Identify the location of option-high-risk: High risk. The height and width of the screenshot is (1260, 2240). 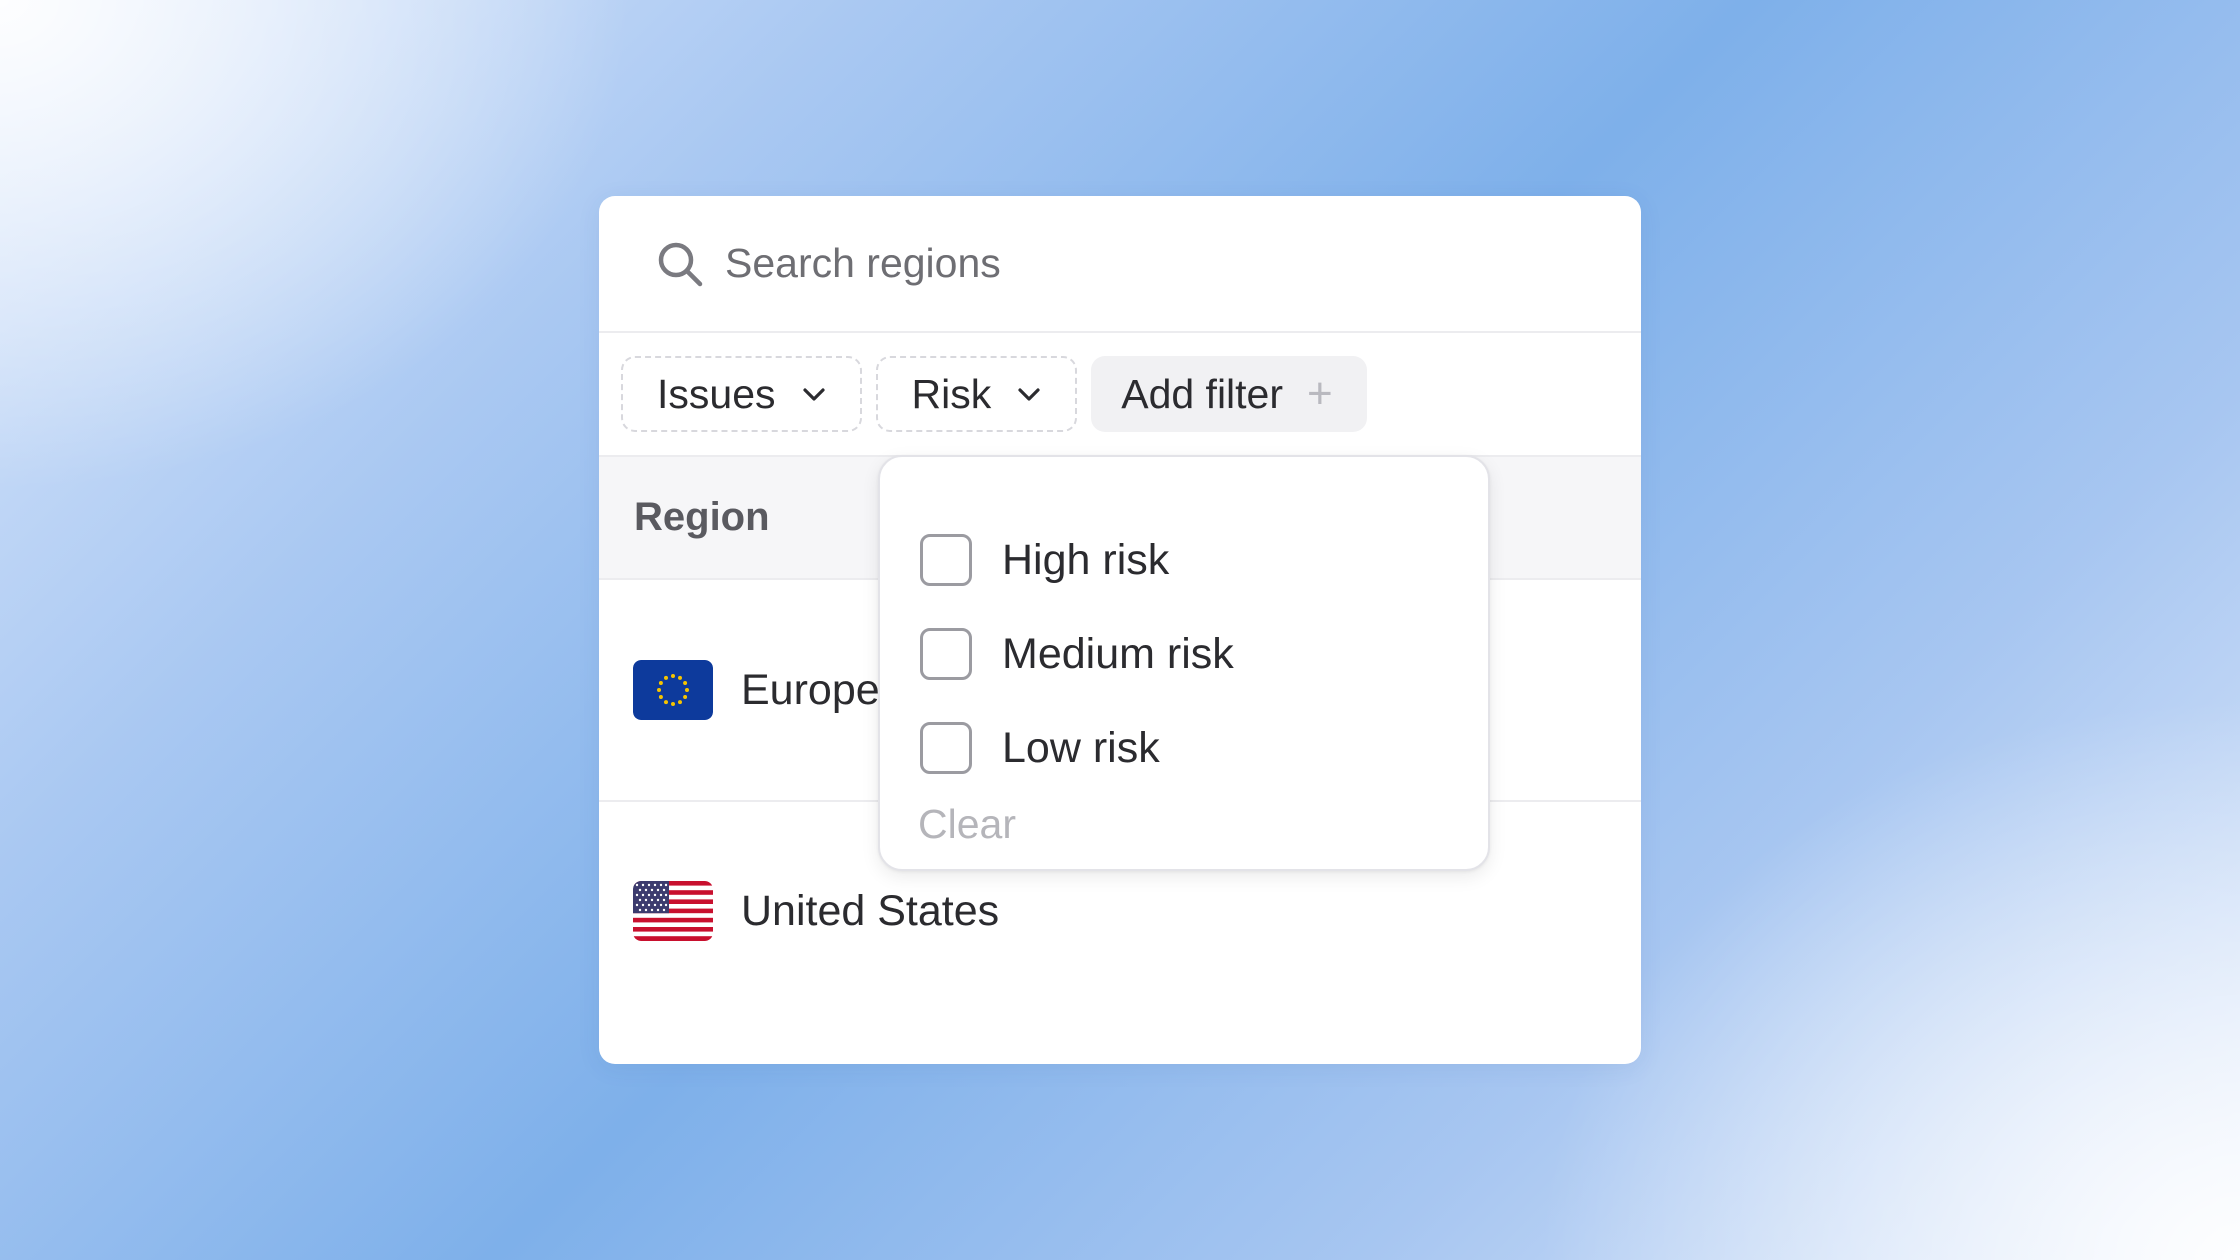
(1184, 560).